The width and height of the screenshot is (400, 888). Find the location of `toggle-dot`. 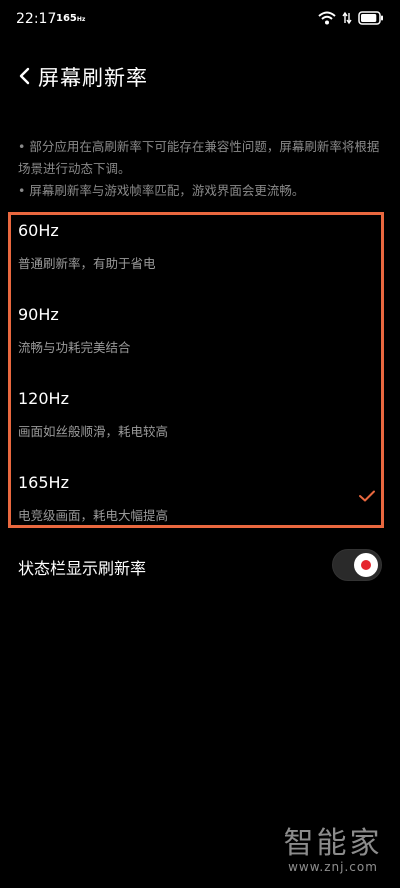

toggle-dot is located at coordinates (366, 565).